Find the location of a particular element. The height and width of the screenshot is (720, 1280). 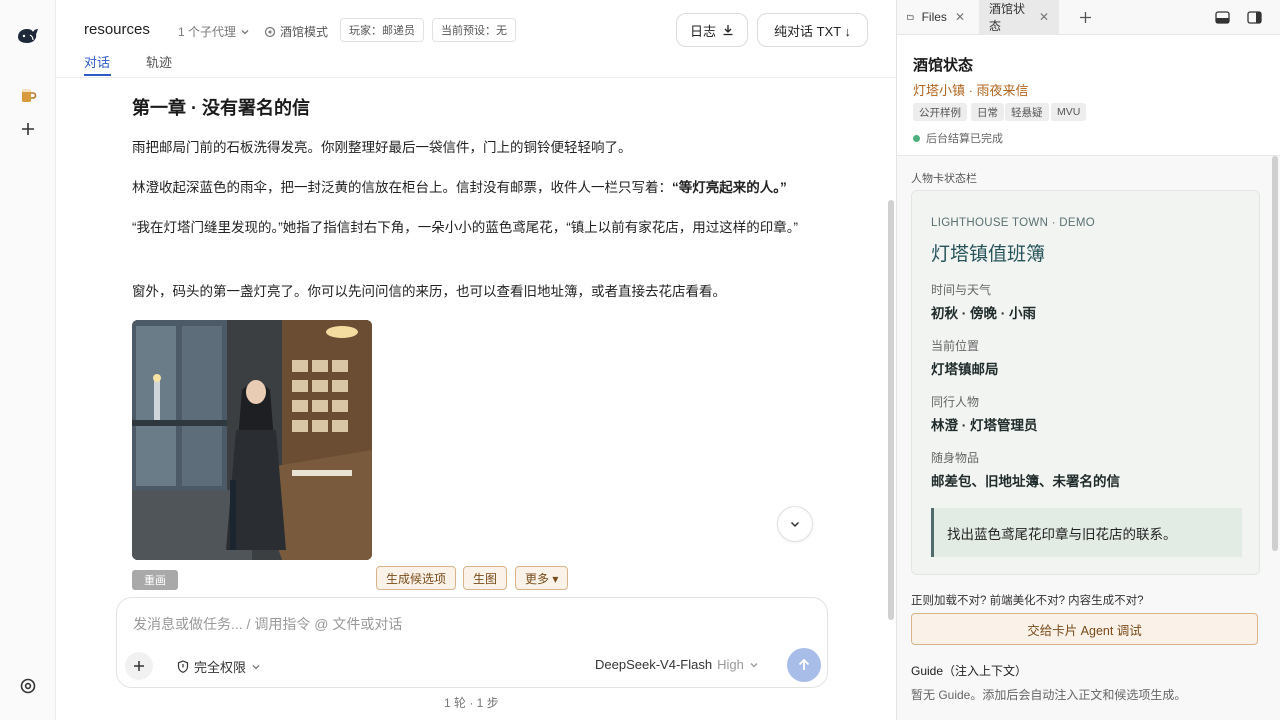

layout-bottom-button is located at coordinates (1222, 17).